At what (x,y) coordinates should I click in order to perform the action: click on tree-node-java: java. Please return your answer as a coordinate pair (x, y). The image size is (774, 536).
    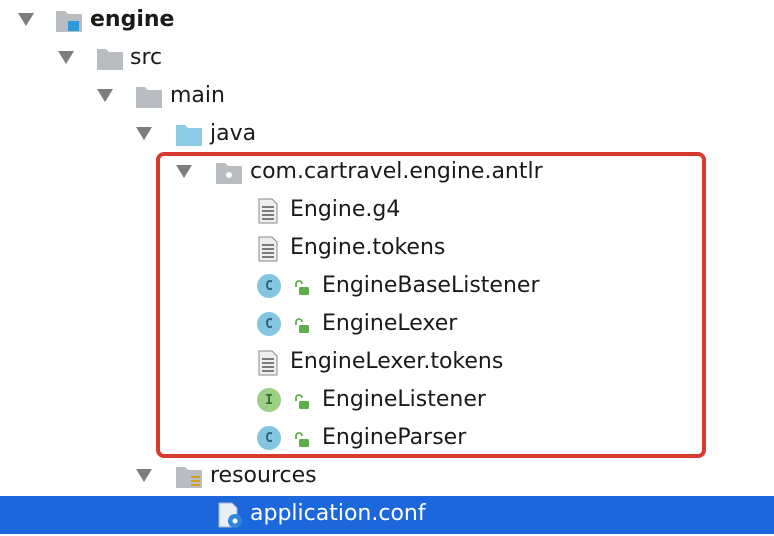
    Looking at the image, I should click on (387, 135).